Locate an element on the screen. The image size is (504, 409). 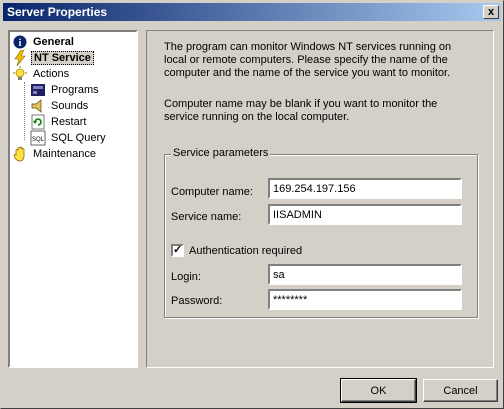
tree-item-label: General is located at coordinates (53, 42).